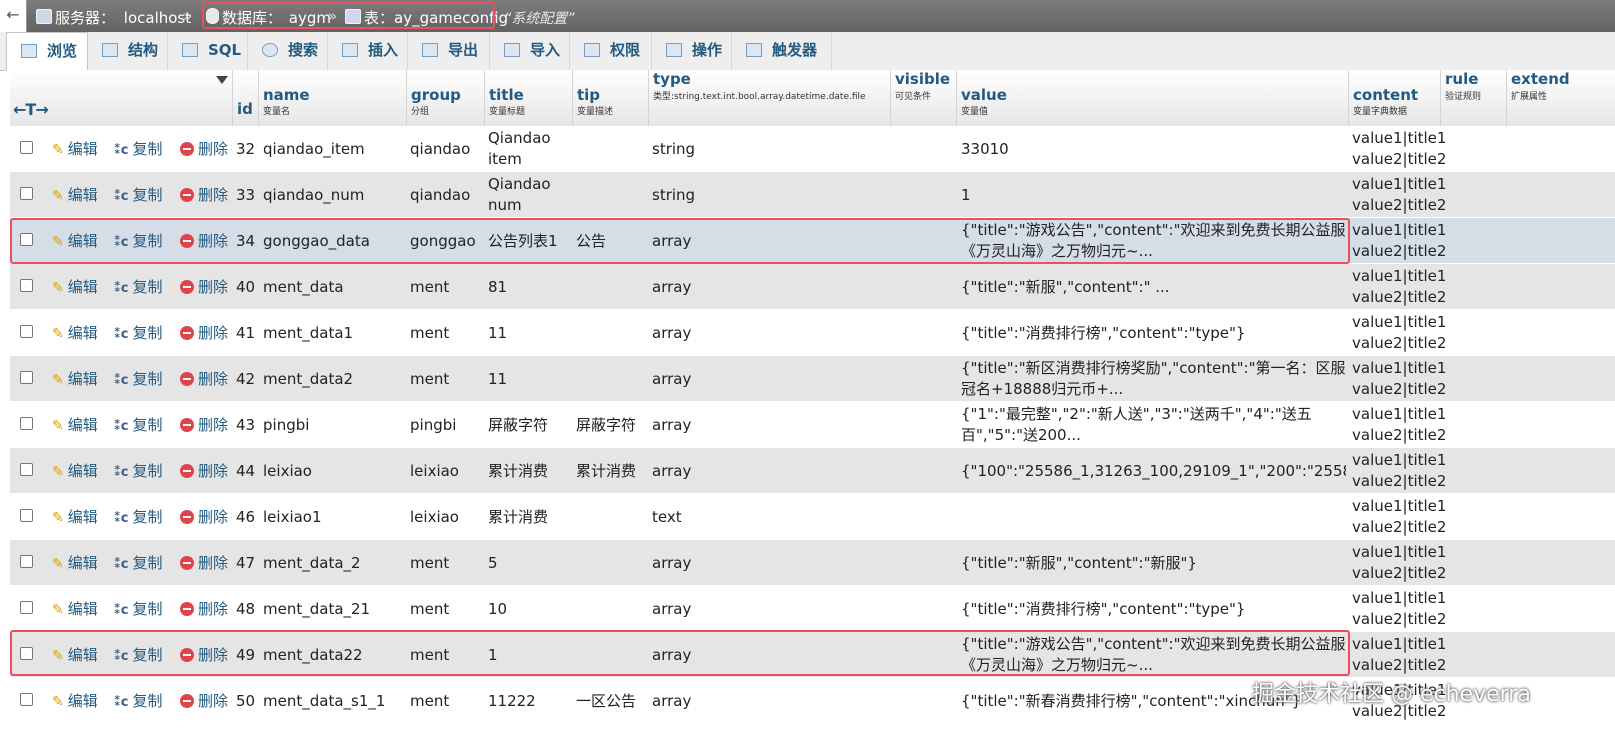 This screenshot has width=1615, height=746. Describe the element at coordinates (611, 51) in the screenshot. I see `tab-privileges: 权限` at that location.